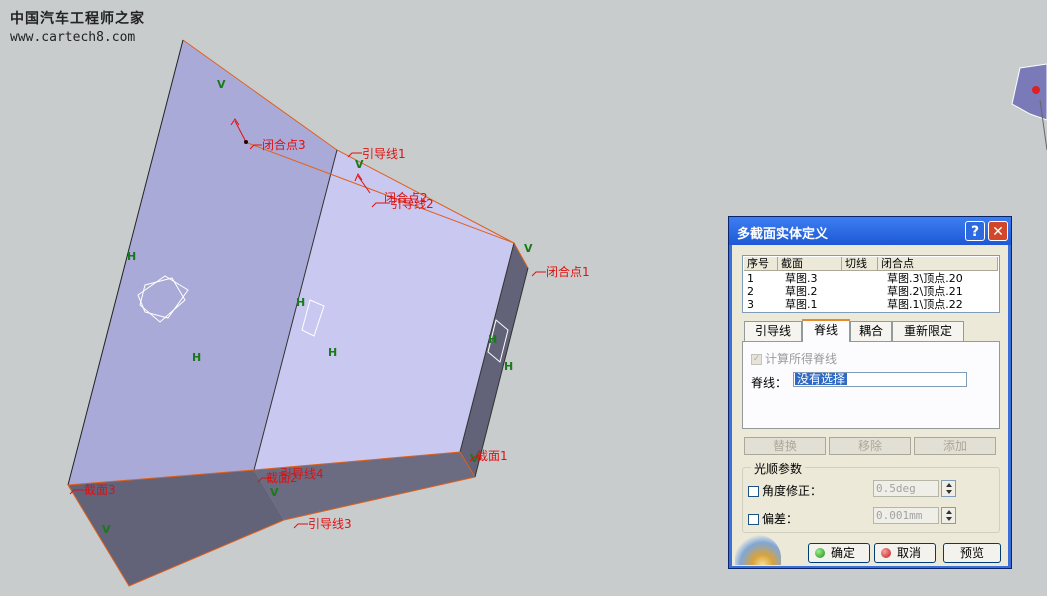  I want to click on label-closing-point-1: 闭合点1, so click(568, 271).